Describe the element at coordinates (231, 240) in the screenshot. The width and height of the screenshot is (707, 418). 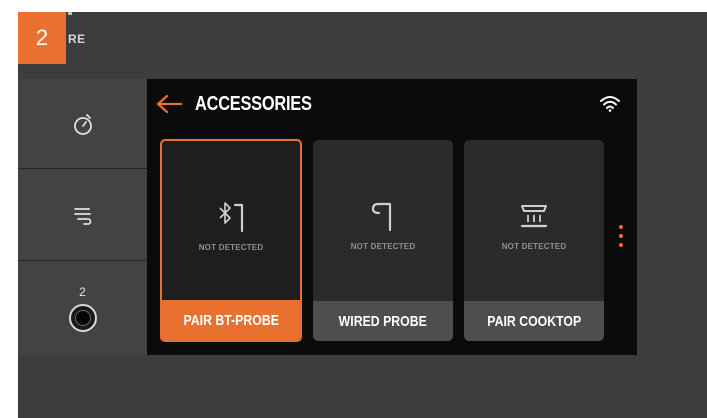
I see `pair-bt-probe-card: NOT DETECTED PAIR BT-PROBE` at that location.